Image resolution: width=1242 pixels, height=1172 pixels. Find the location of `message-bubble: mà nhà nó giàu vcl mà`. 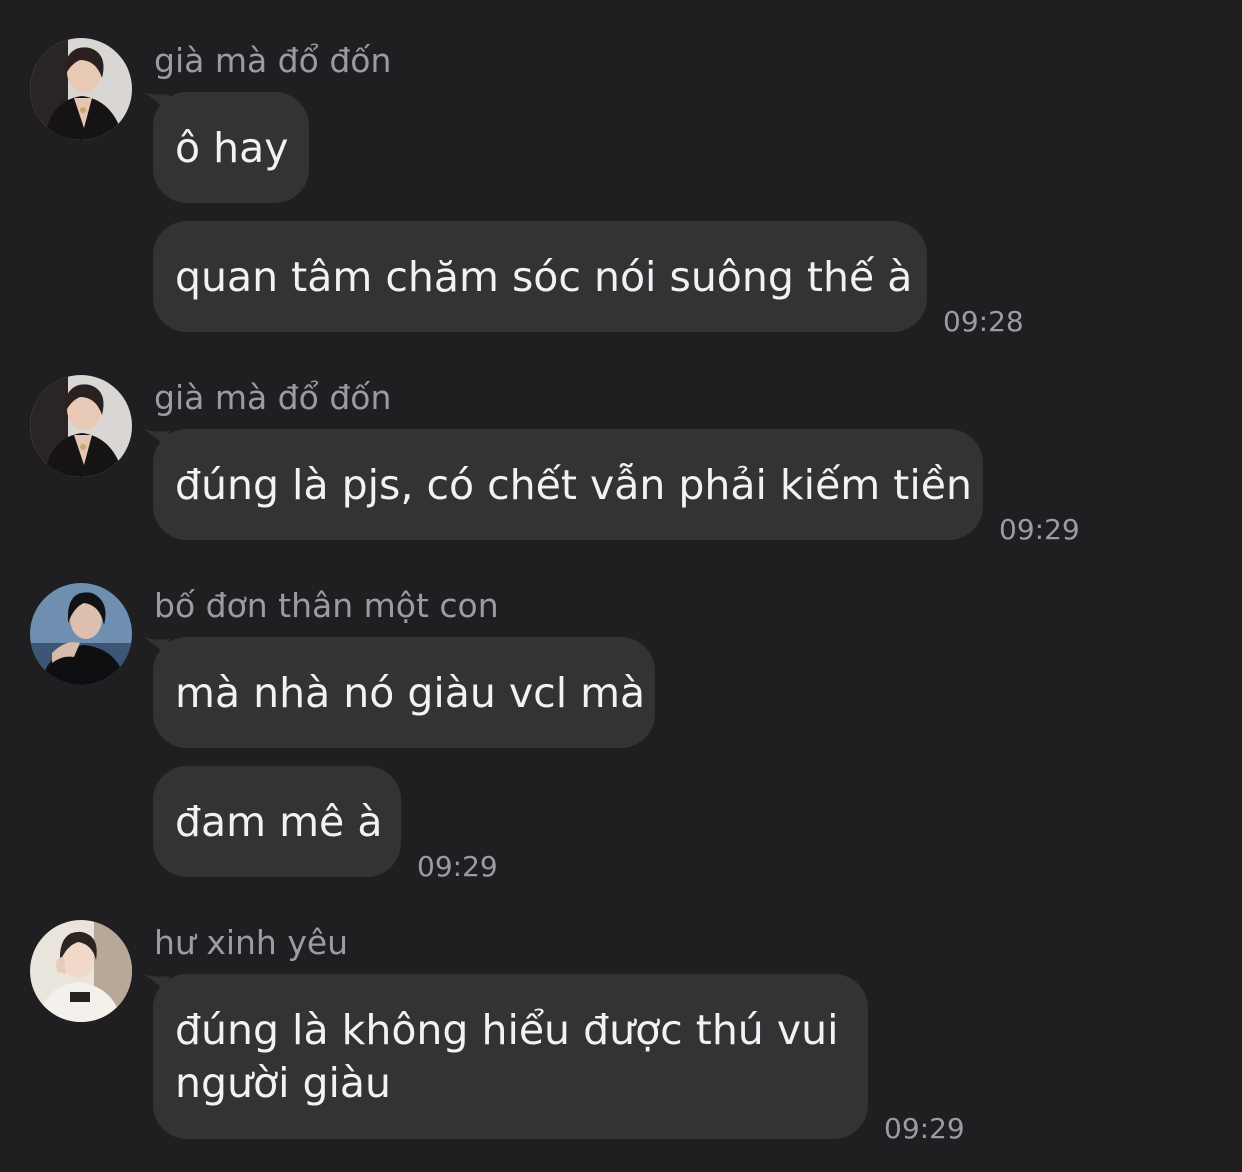

message-bubble: mà nhà nó giàu vcl mà is located at coordinates (404, 692).